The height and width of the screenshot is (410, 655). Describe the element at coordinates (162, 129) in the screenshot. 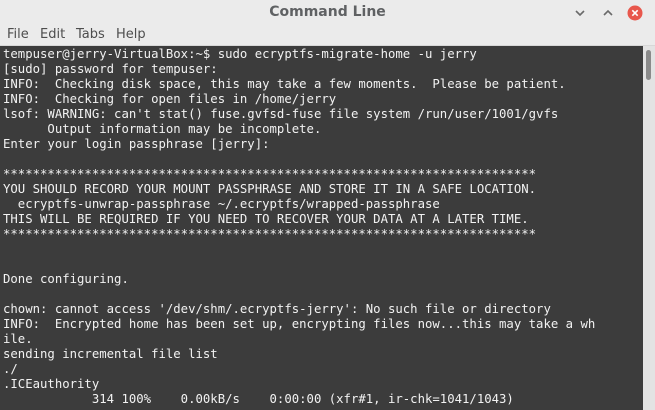

I see `terminal-line: Output information may be incomplete.` at that location.